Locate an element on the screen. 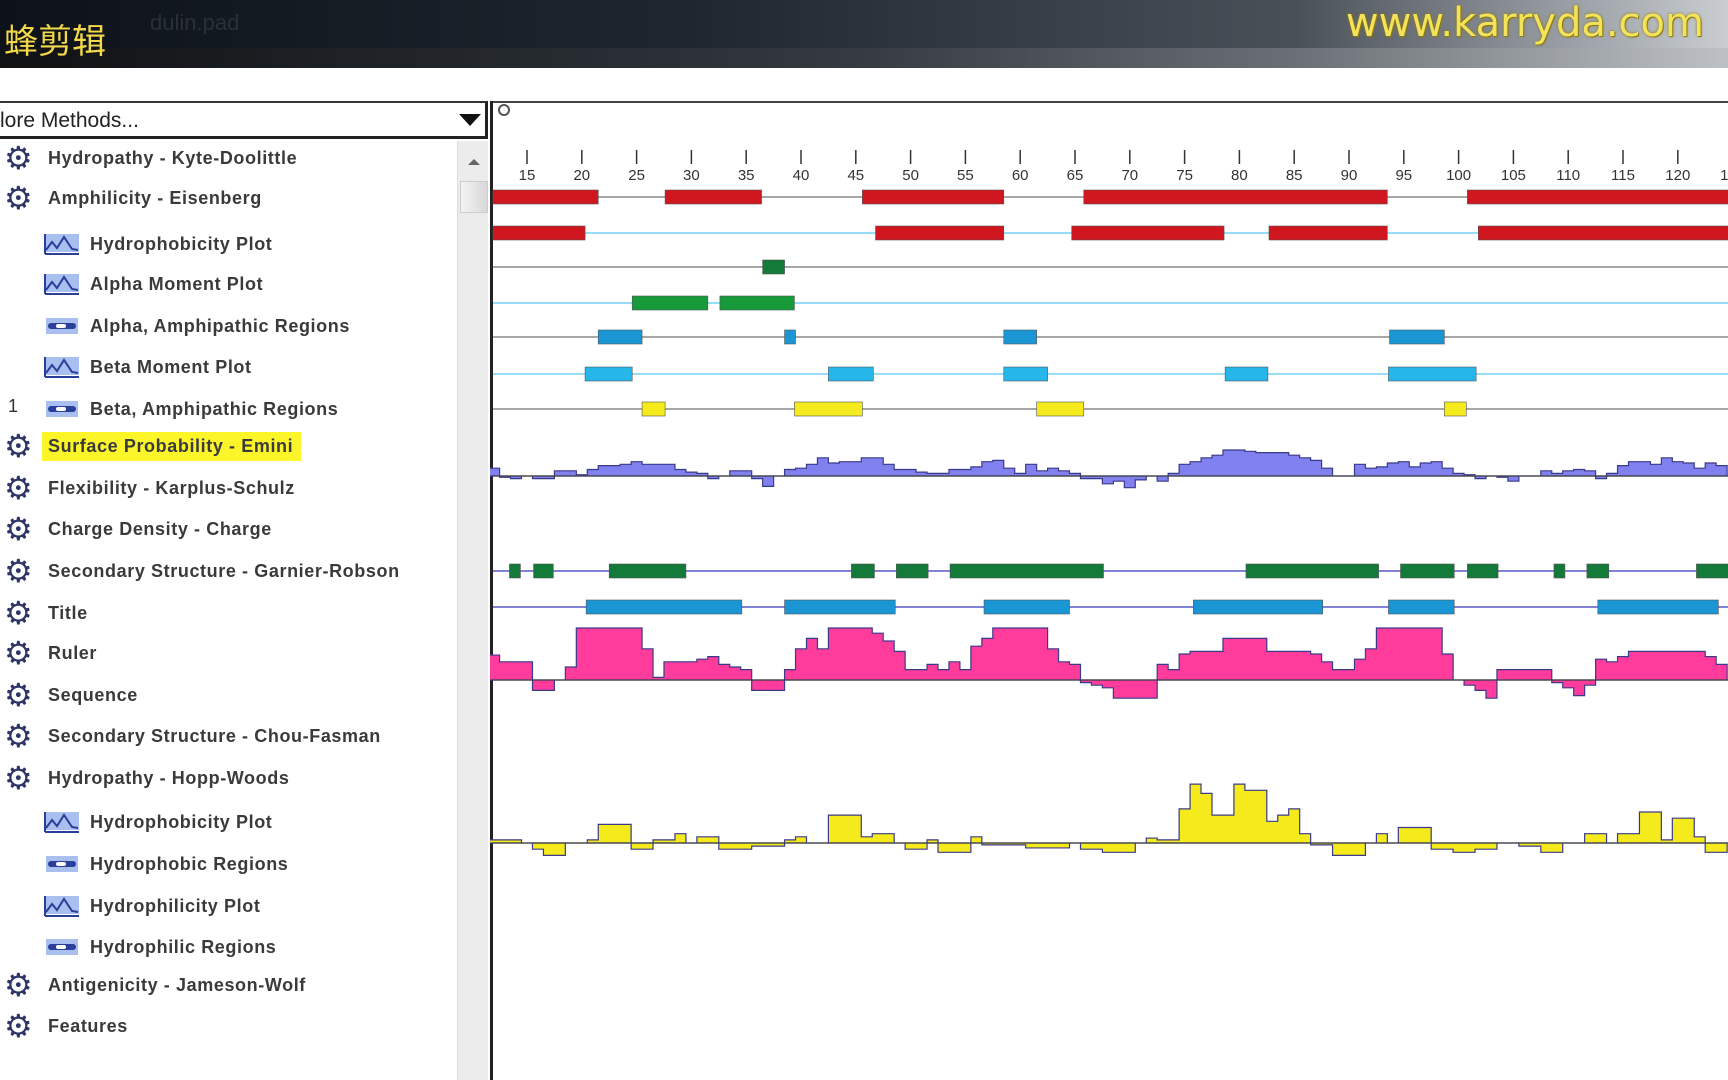  list-item: ⚙ Flexibility - Karplus-Schulz is located at coordinates (149, 488).